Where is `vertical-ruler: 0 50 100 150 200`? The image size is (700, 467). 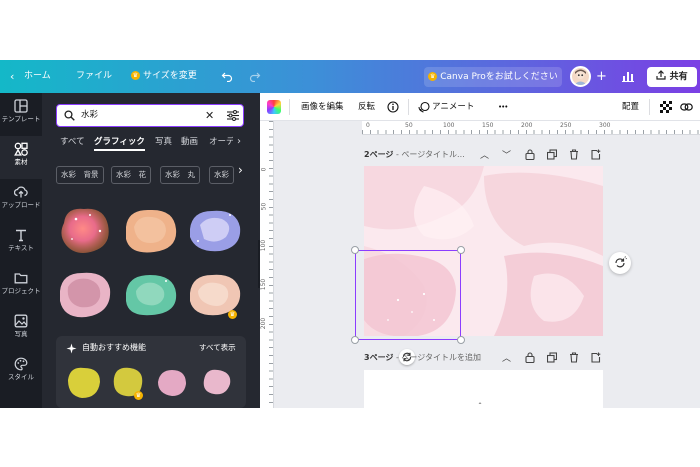 vertical-ruler: 0 50 100 150 200 is located at coordinates (267, 264).